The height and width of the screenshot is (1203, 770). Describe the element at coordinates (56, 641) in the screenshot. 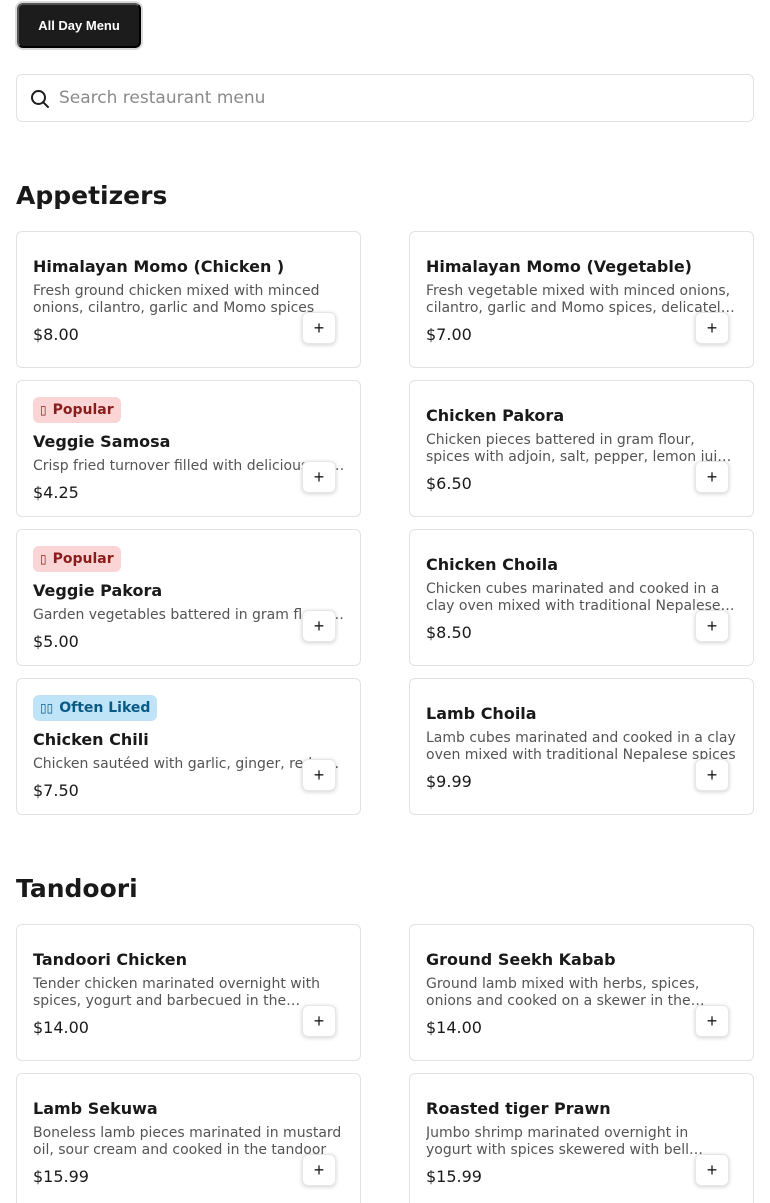

I see `menu-item-price: $5.00` at that location.